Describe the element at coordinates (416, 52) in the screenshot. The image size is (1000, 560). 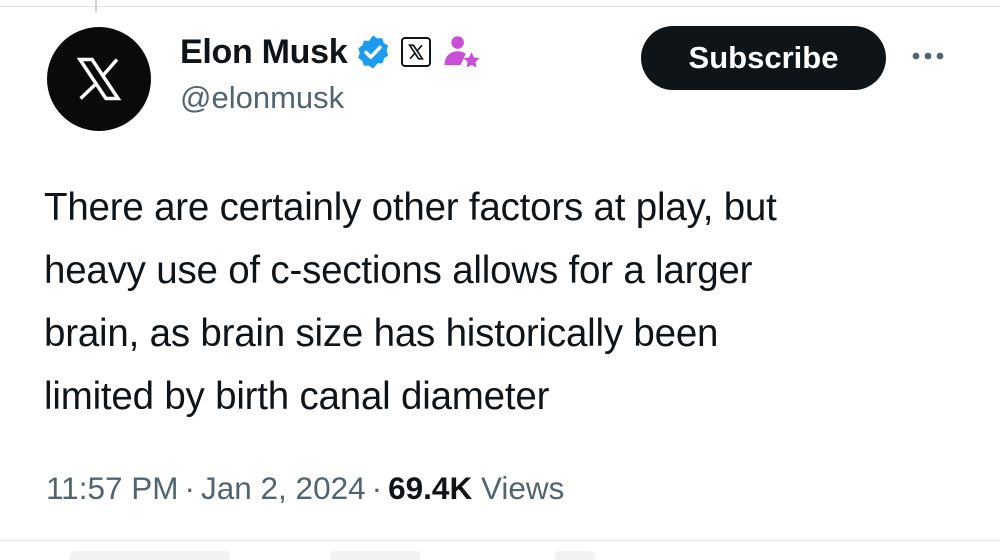
I see `x-affiliate-badge-icon` at that location.